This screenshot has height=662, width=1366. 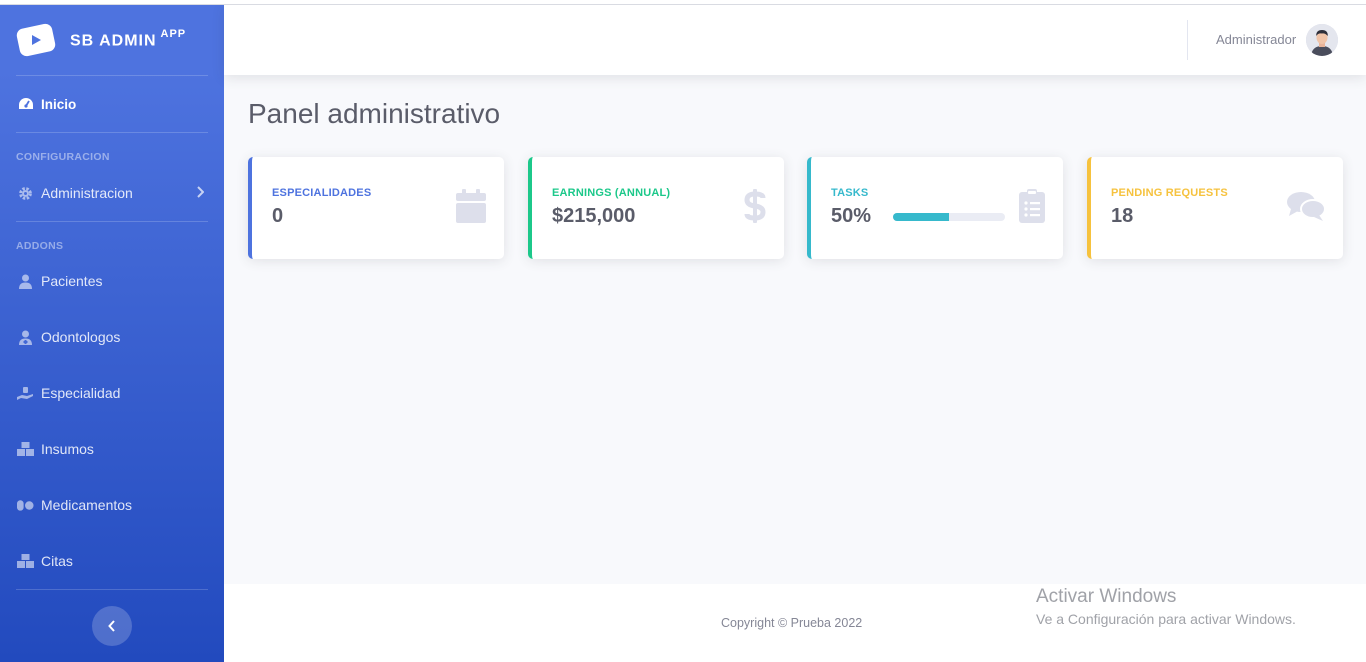 I want to click on sidebar-item-medicamentos: Medicamentos, so click(x=112, y=505).